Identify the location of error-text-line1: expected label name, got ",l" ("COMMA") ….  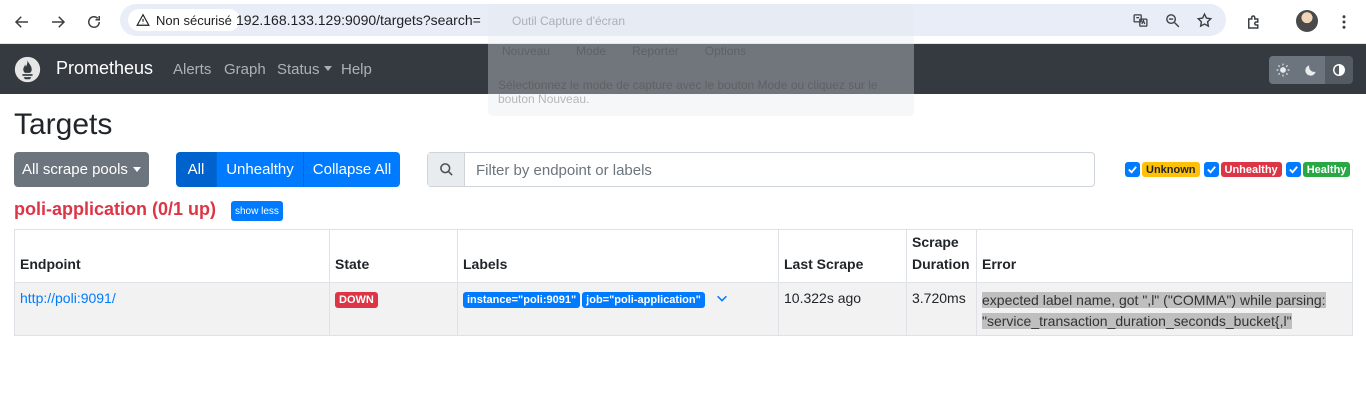
(1154, 300).